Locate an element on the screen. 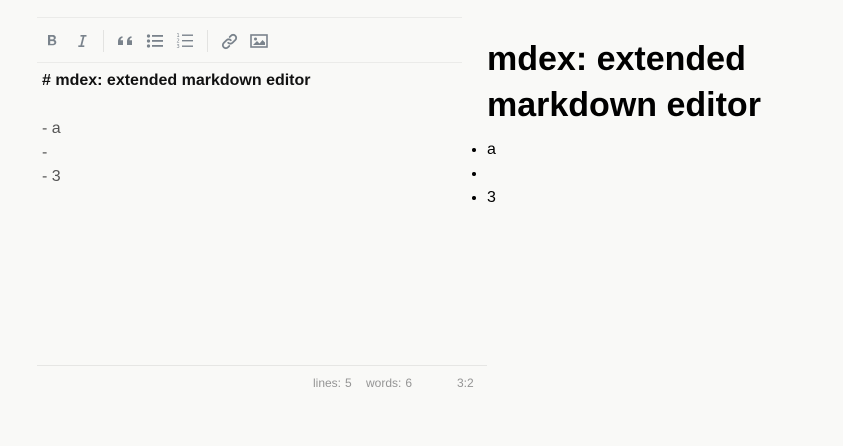 The height and width of the screenshot is (446, 843). line-count-label: lines: is located at coordinates (327, 383).